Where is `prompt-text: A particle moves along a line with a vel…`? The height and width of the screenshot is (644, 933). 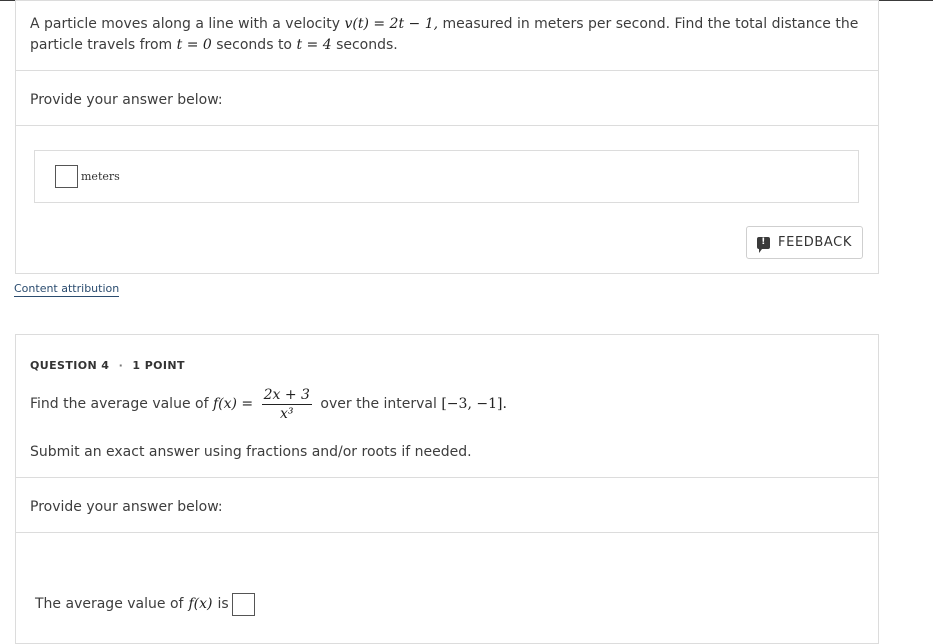 prompt-text: A particle moves along a line with a vel… is located at coordinates (185, 24).